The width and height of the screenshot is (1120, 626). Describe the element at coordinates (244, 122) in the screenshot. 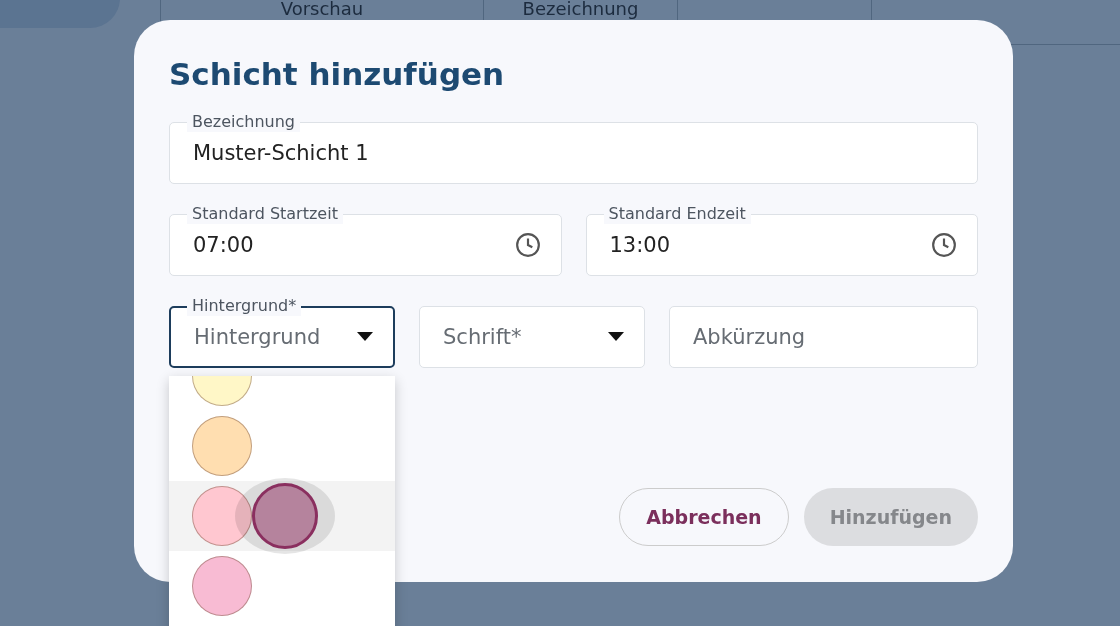

I see `field-label: Bezeichnung` at that location.